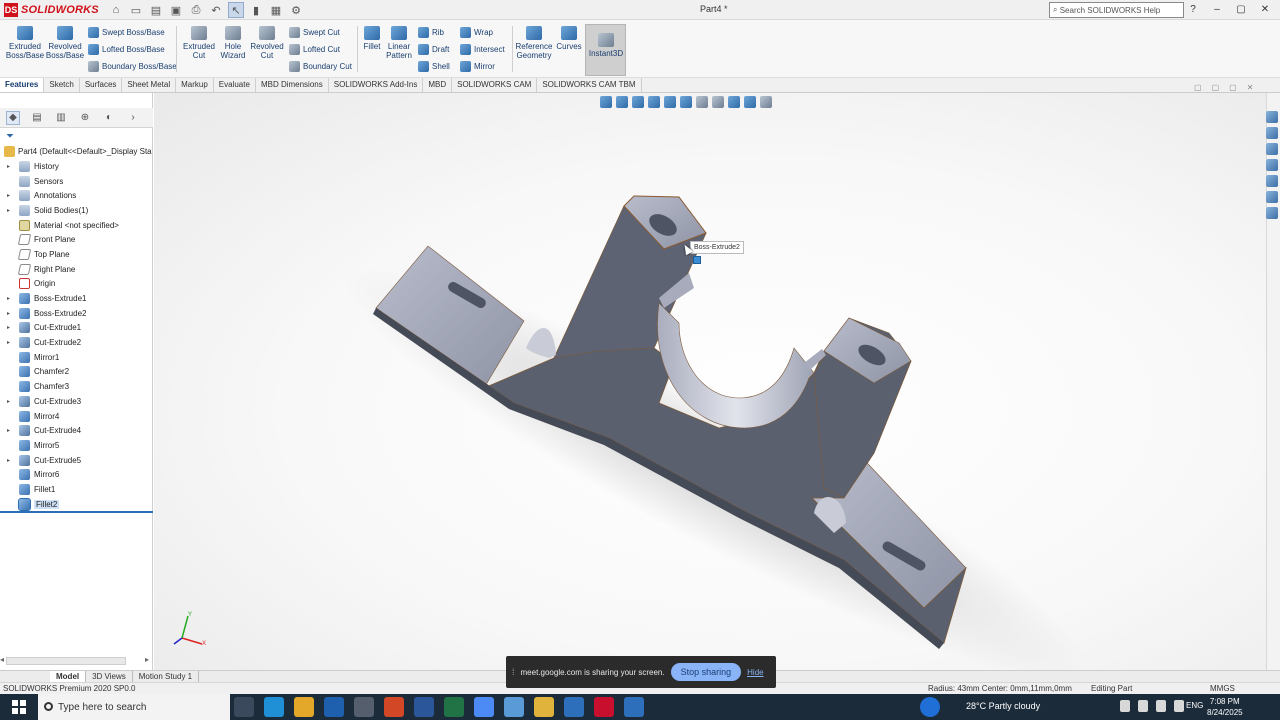  What do you see at coordinates (1272, 197) in the screenshot?
I see `custom-properties-icon` at bounding box center [1272, 197].